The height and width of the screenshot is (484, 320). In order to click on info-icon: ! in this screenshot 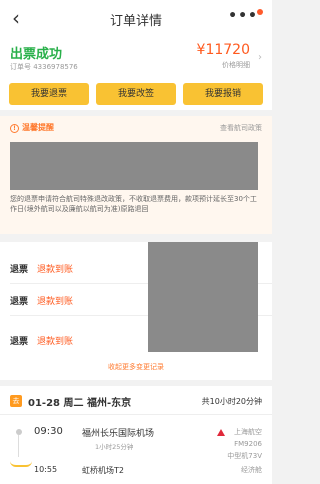, I will do `click(14, 128)`.